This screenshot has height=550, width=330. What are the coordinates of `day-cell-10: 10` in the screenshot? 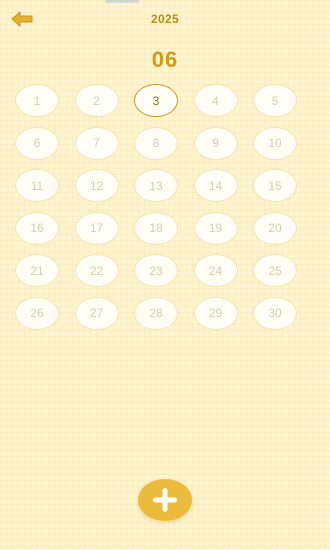 It's located at (275, 143).